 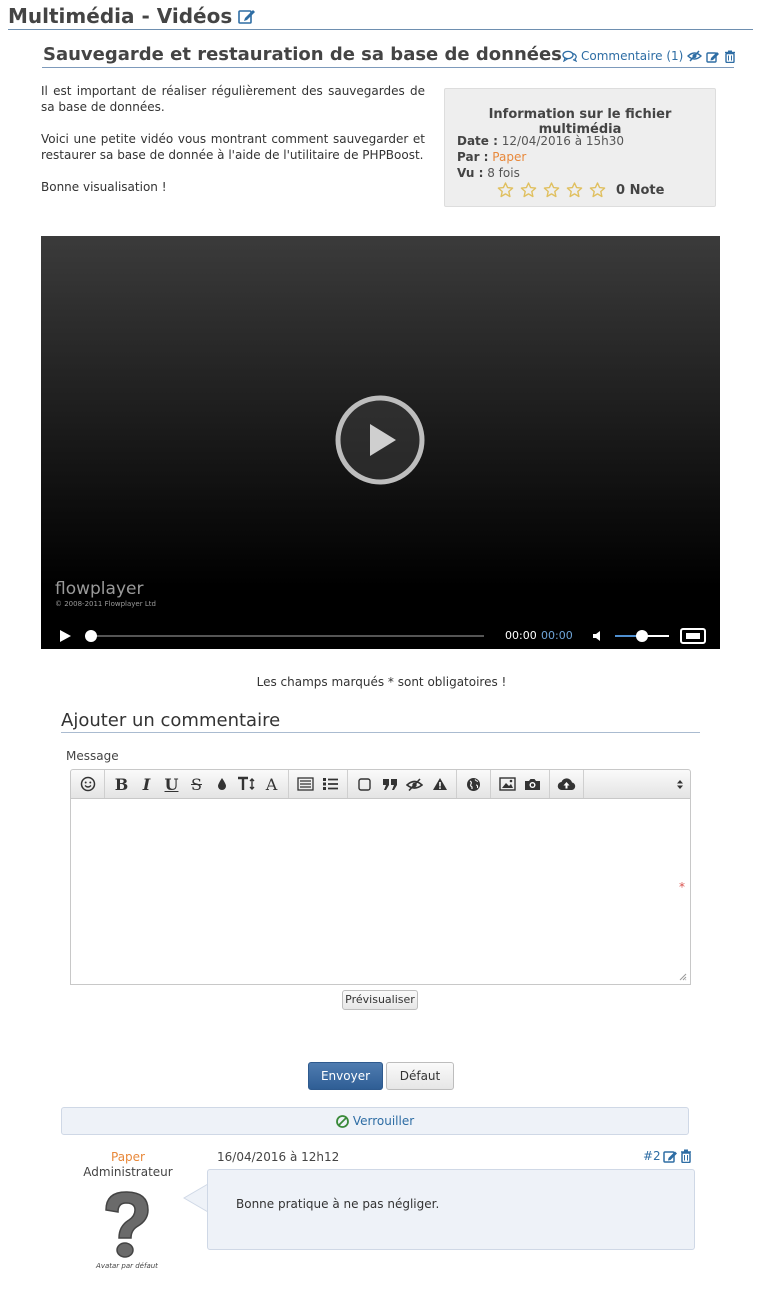 What do you see at coordinates (338, 1204) in the screenshot?
I see `comment-text: Bonne pratique à ne pas négliger.` at bounding box center [338, 1204].